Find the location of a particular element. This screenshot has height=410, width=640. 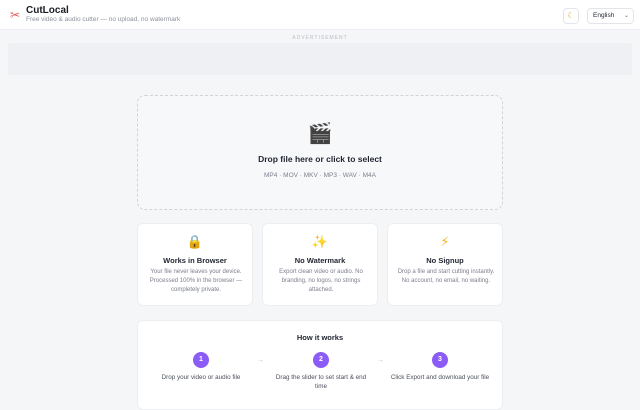

step-label-1: Drop your video or audio file is located at coordinates (201, 377).